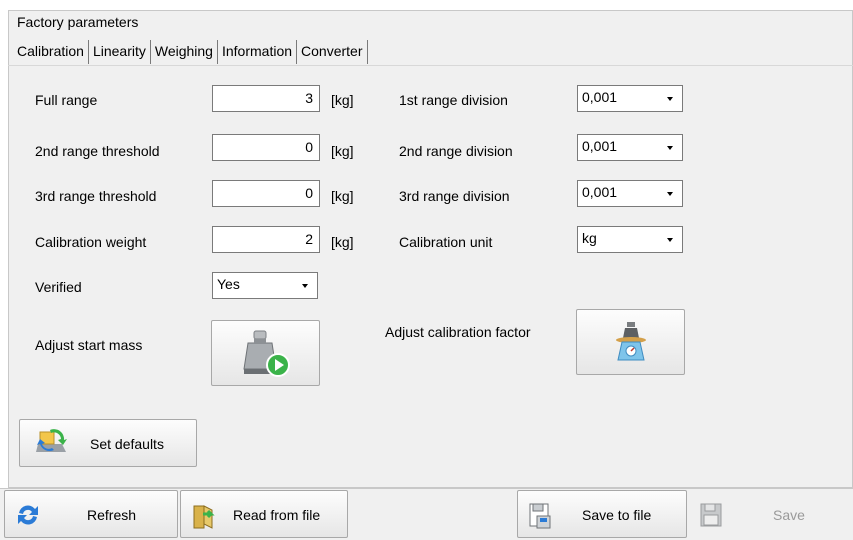 This screenshot has height=540, width=853. What do you see at coordinates (342, 196) in the screenshot?
I see `range3-threshold-unit: [kg]` at bounding box center [342, 196].